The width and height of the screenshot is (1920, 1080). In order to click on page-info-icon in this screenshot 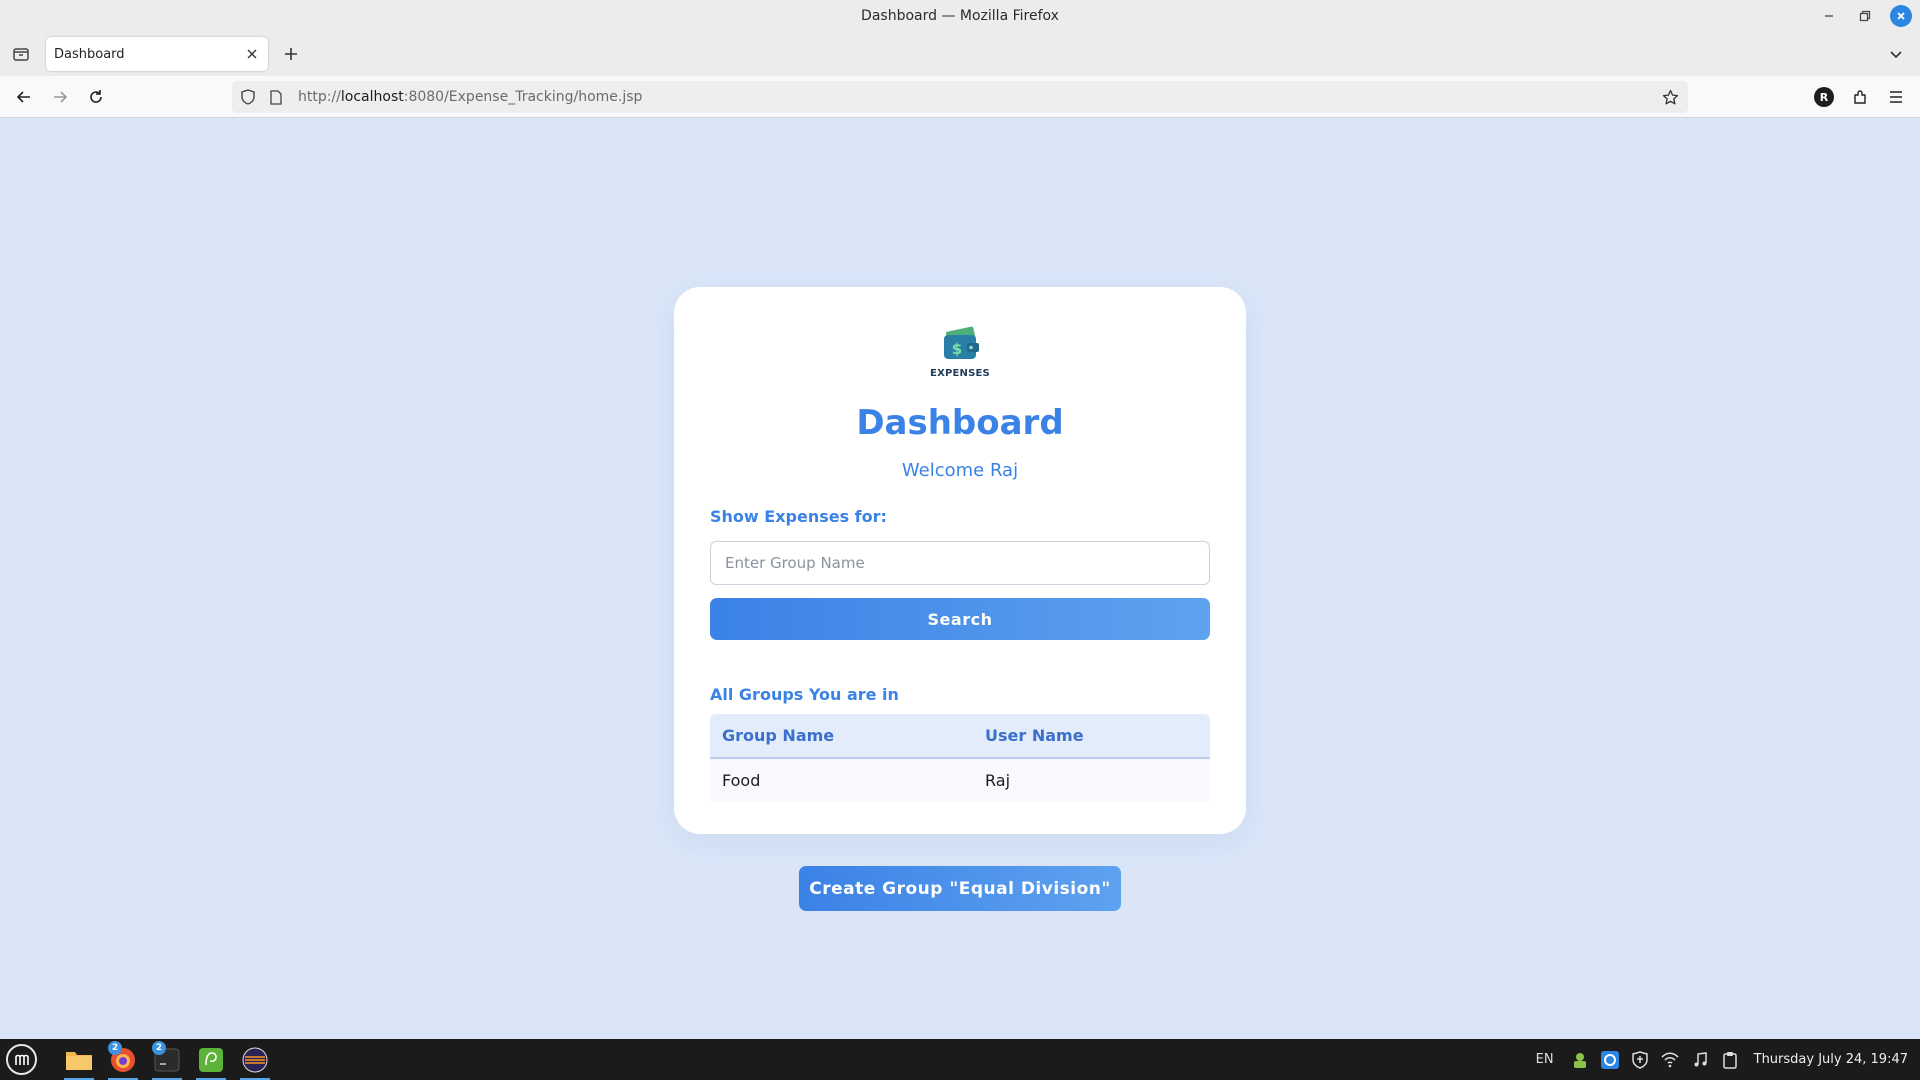, I will do `click(276, 97)`.